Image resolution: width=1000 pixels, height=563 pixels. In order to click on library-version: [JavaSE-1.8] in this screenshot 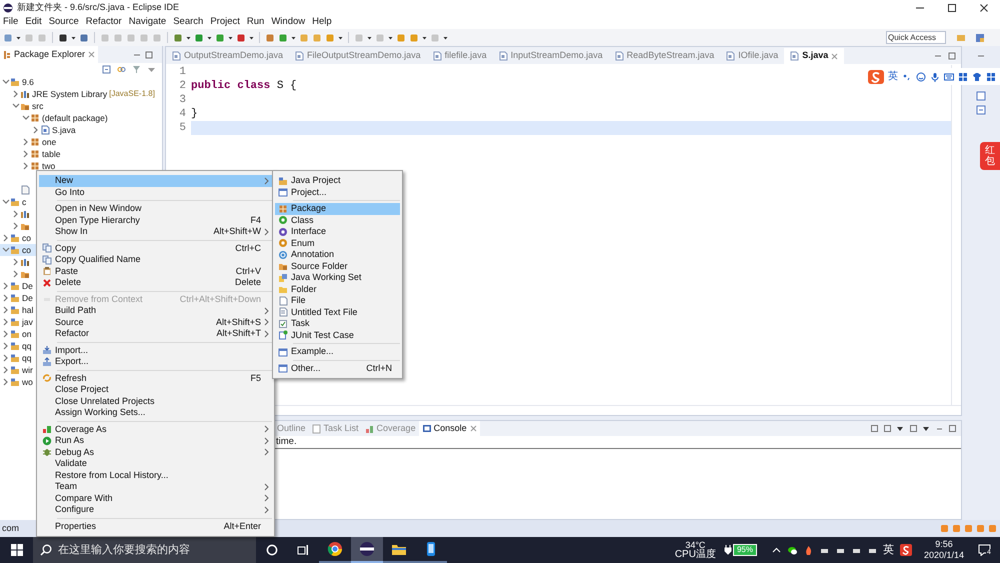, I will do `click(132, 94)`.